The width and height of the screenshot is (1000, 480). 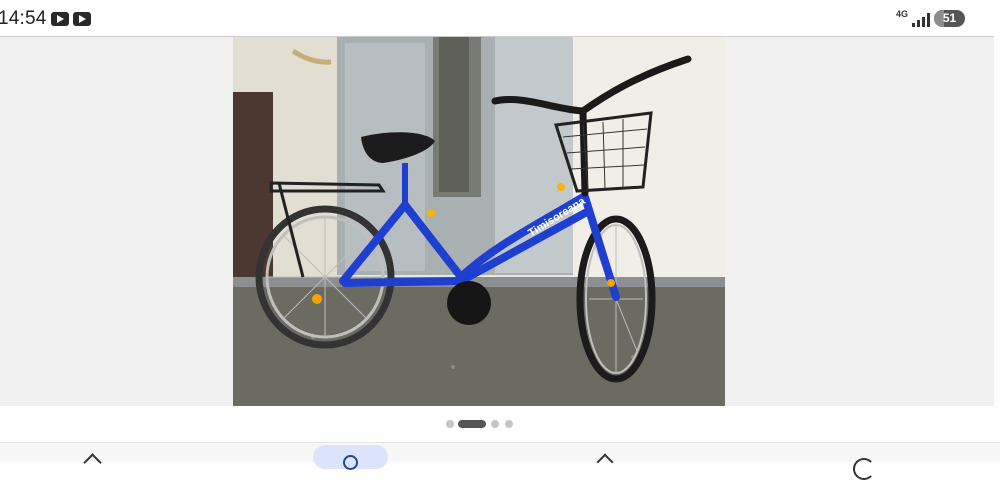 I want to click on pagination-dot-active, so click(x=472, y=424).